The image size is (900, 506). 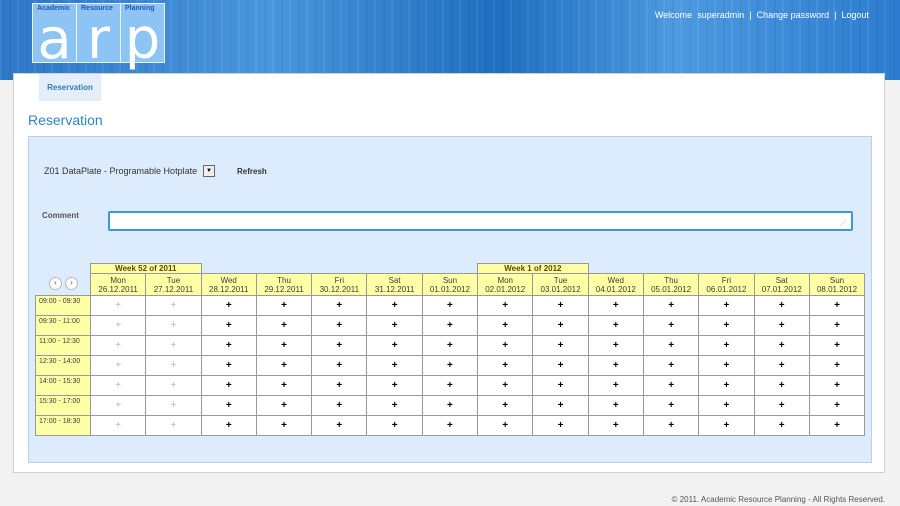 I want to click on day-name: Fri, so click(x=339, y=280).